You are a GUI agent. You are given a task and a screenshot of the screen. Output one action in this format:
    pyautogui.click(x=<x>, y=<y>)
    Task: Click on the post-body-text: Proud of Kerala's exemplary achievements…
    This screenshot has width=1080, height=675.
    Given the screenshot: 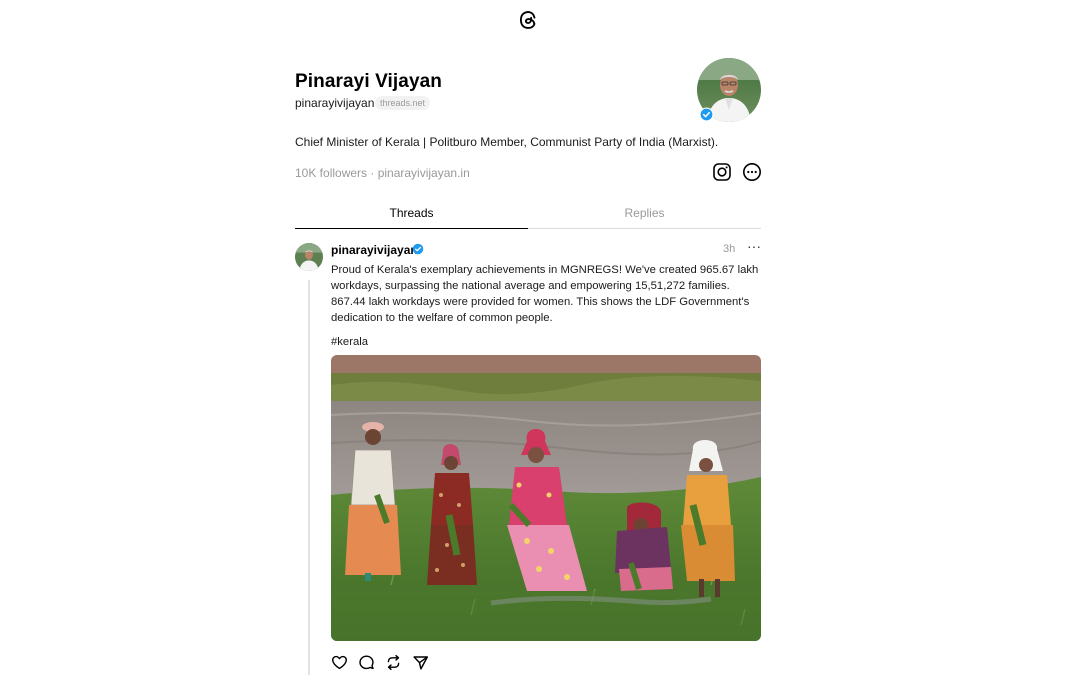 What is the action you would take?
    pyautogui.click(x=545, y=294)
    